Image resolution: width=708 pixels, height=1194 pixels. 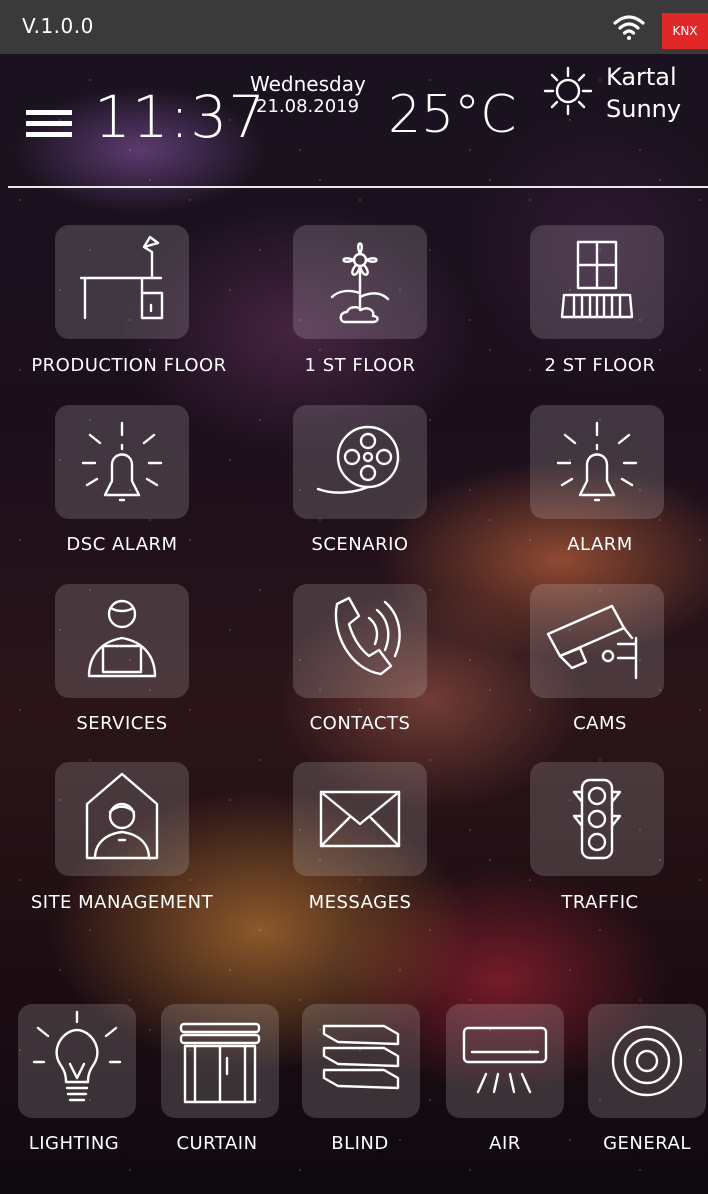 I want to click on blind-label: BLIND, so click(x=360, y=1143).